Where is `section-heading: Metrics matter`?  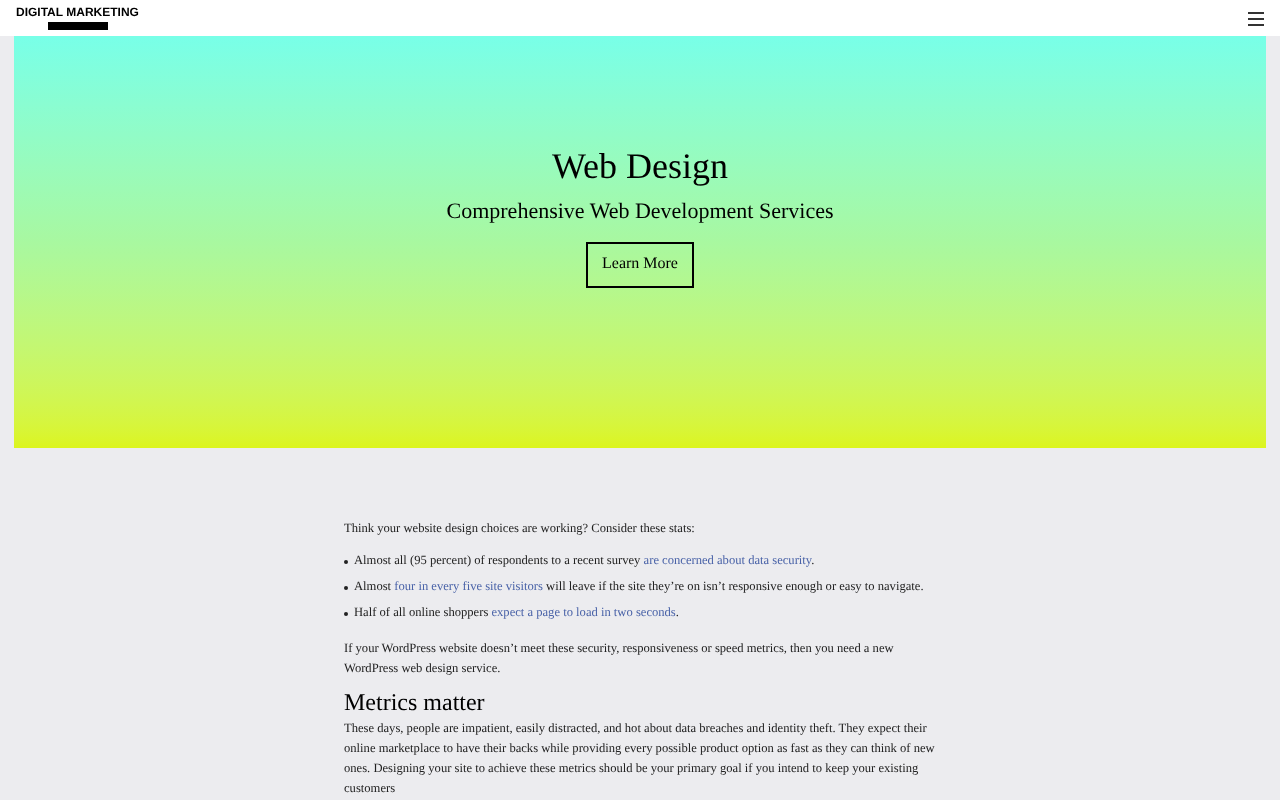 section-heading: Metrics matter is located at coordinates (415, 702).